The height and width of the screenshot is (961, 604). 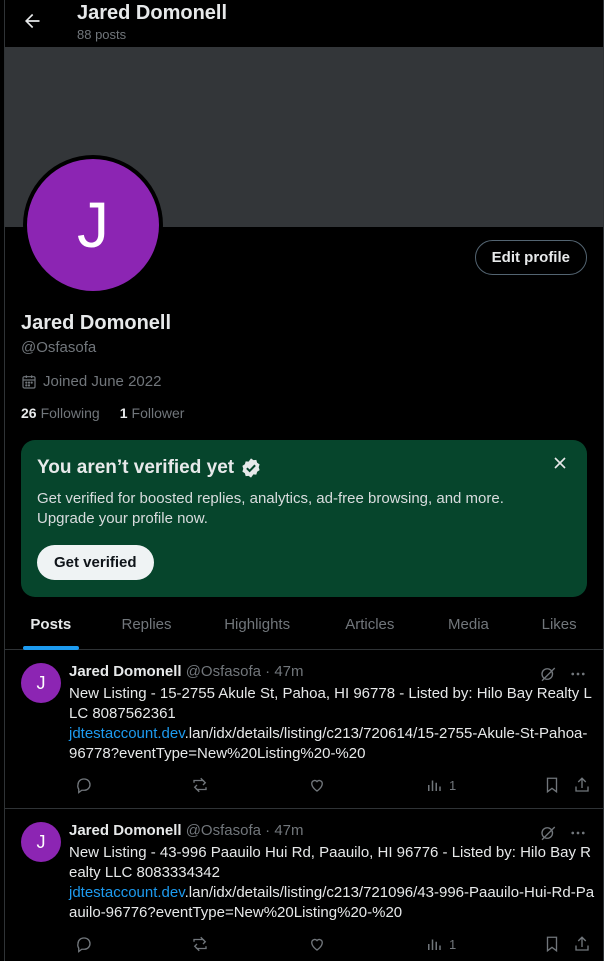 I want to click on profile-handle: @Osfasofa, so click(x=59, y=347).